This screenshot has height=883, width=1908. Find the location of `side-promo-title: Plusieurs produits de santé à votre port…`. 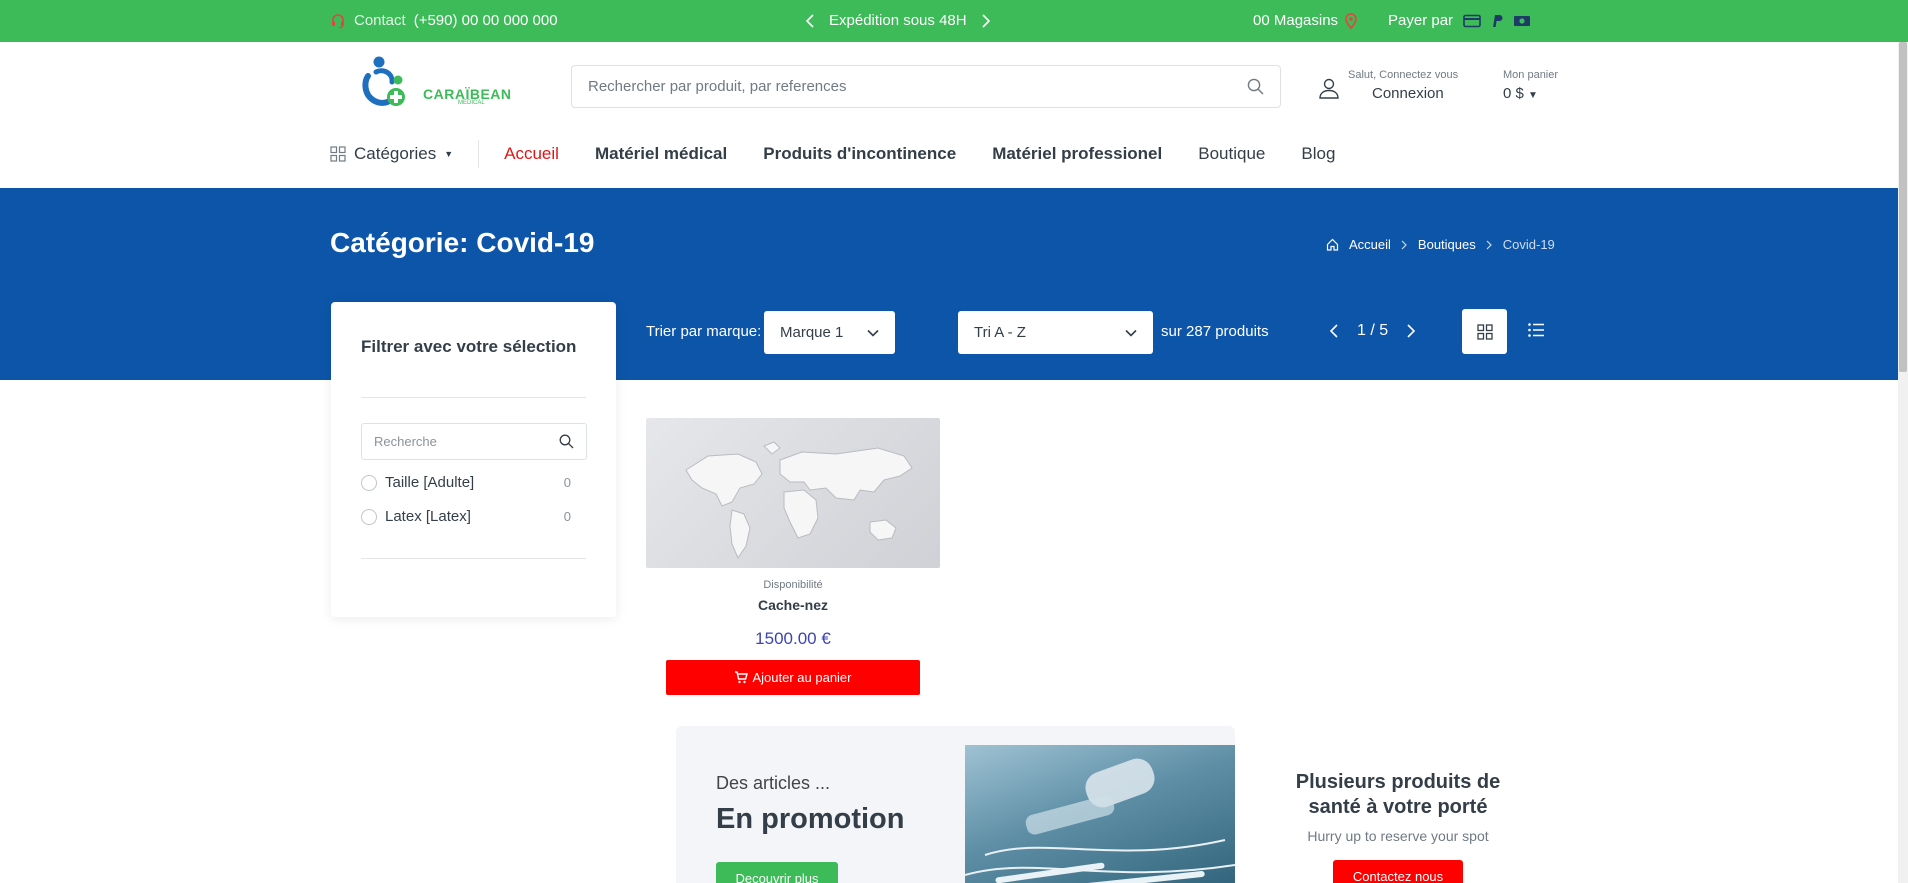

side-promo-title: Plusieurs produits de santé à votre port… is located at coordinates (1398, 794).